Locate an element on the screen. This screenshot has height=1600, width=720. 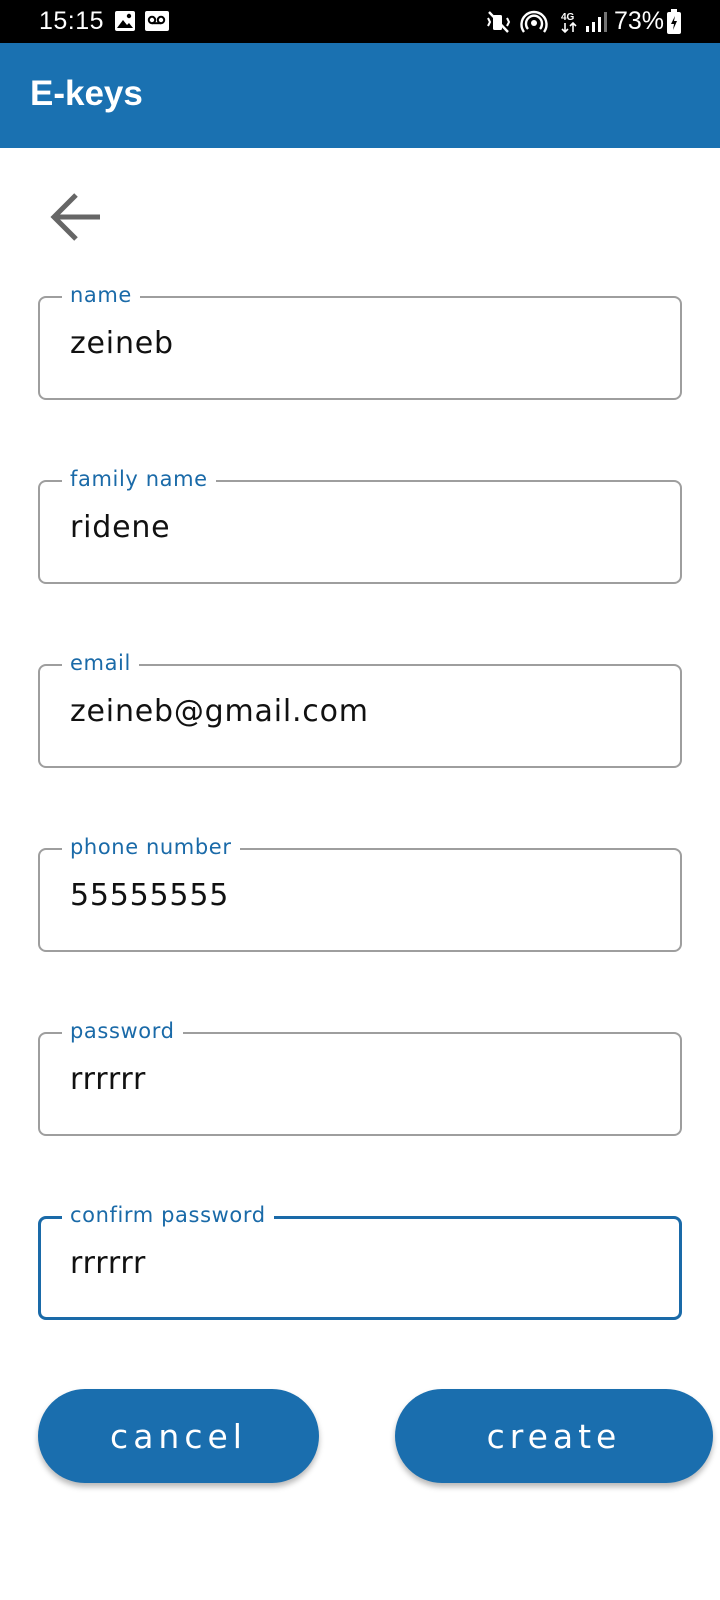
image-icon is located at coordinates (125, 24).